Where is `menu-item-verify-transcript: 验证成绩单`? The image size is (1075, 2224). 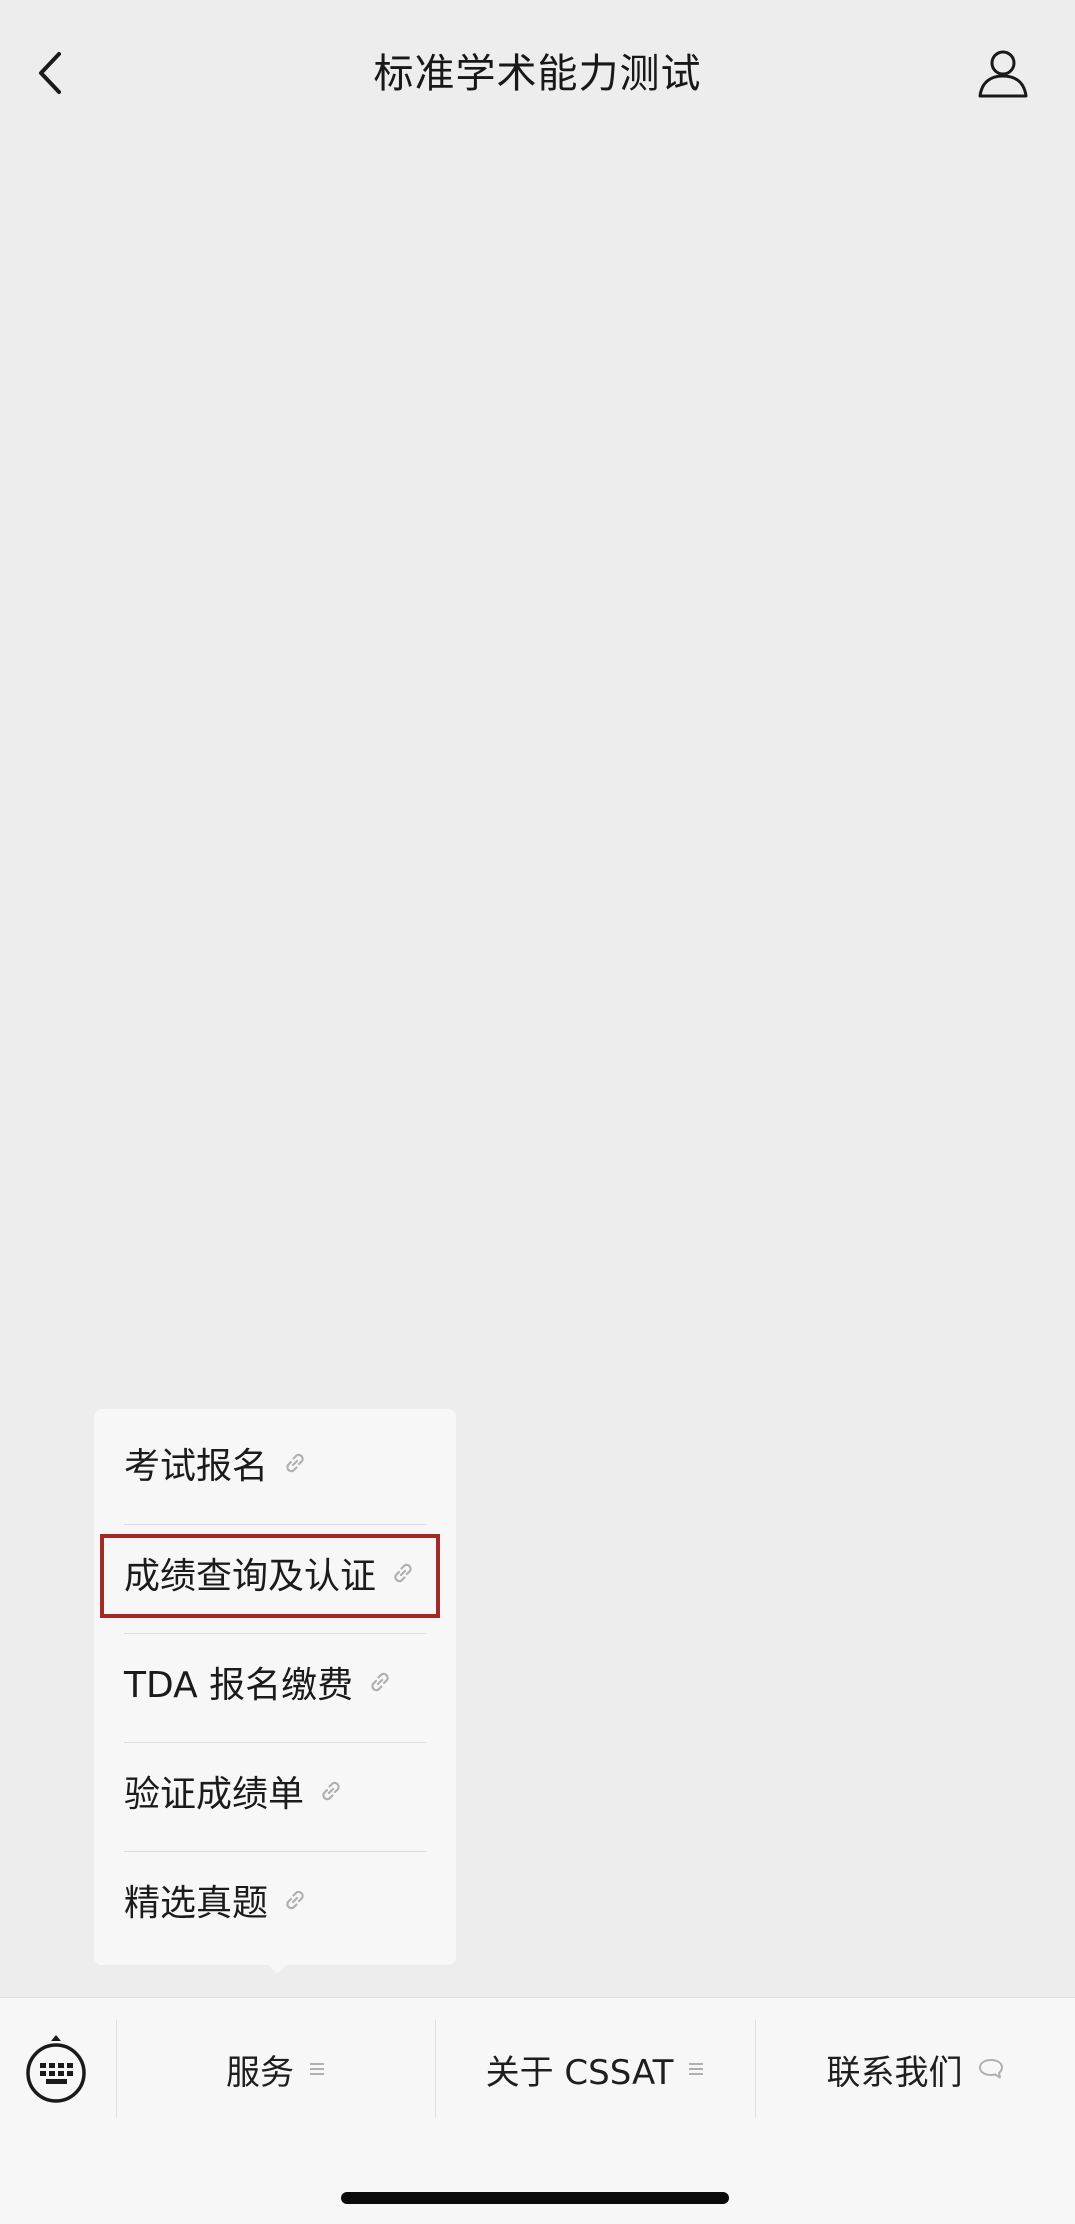
menu-item-verify-transcript: 验证成绩单 is located at coordinates (275, 1791).